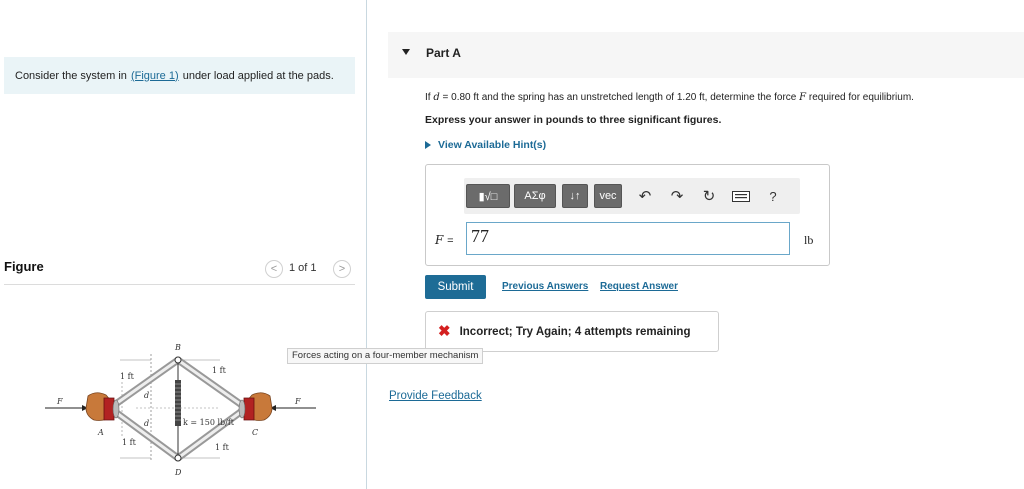  I want to click on label-f-right: F, so click(297, 401).